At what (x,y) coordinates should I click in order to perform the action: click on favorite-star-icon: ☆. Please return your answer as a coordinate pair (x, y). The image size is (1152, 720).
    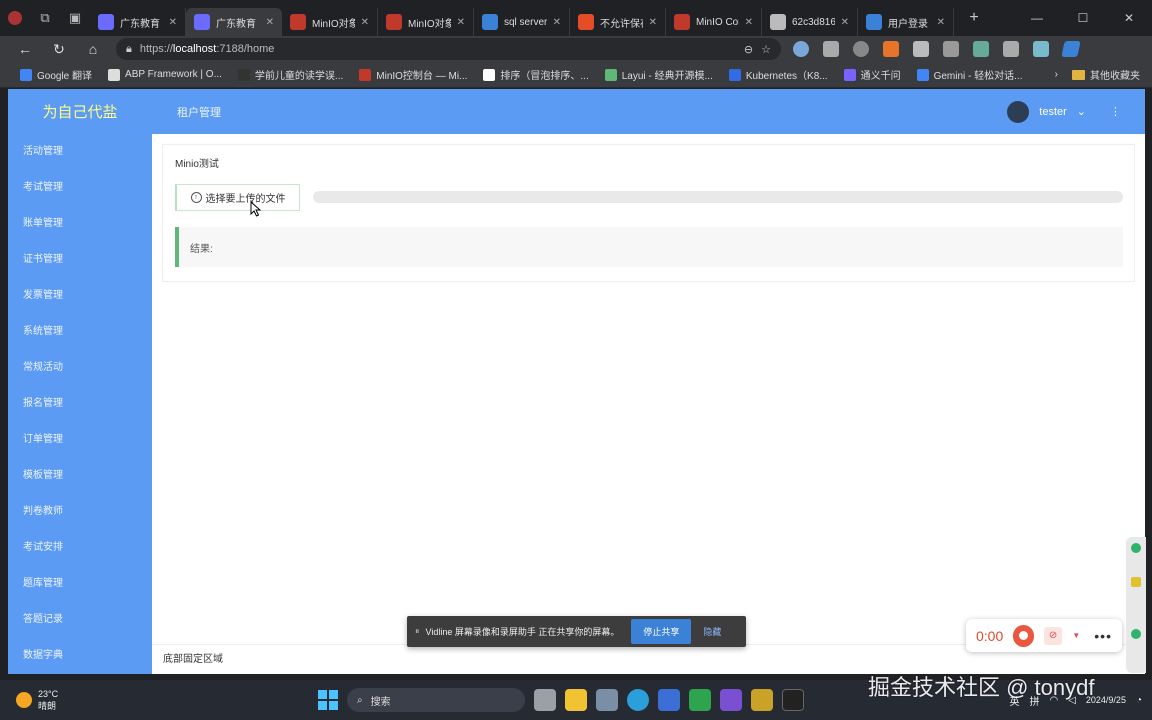
    Looking at the image, I should click on (766, 49).